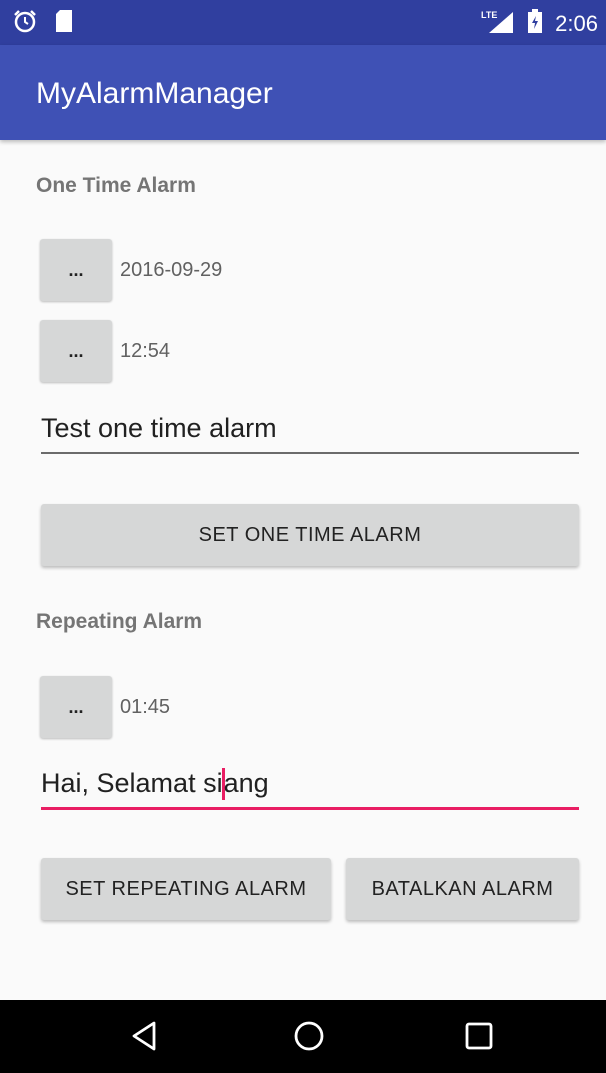  I want to click on repeating-message-text-before: Hai, Selamat si, so click(132, 783).